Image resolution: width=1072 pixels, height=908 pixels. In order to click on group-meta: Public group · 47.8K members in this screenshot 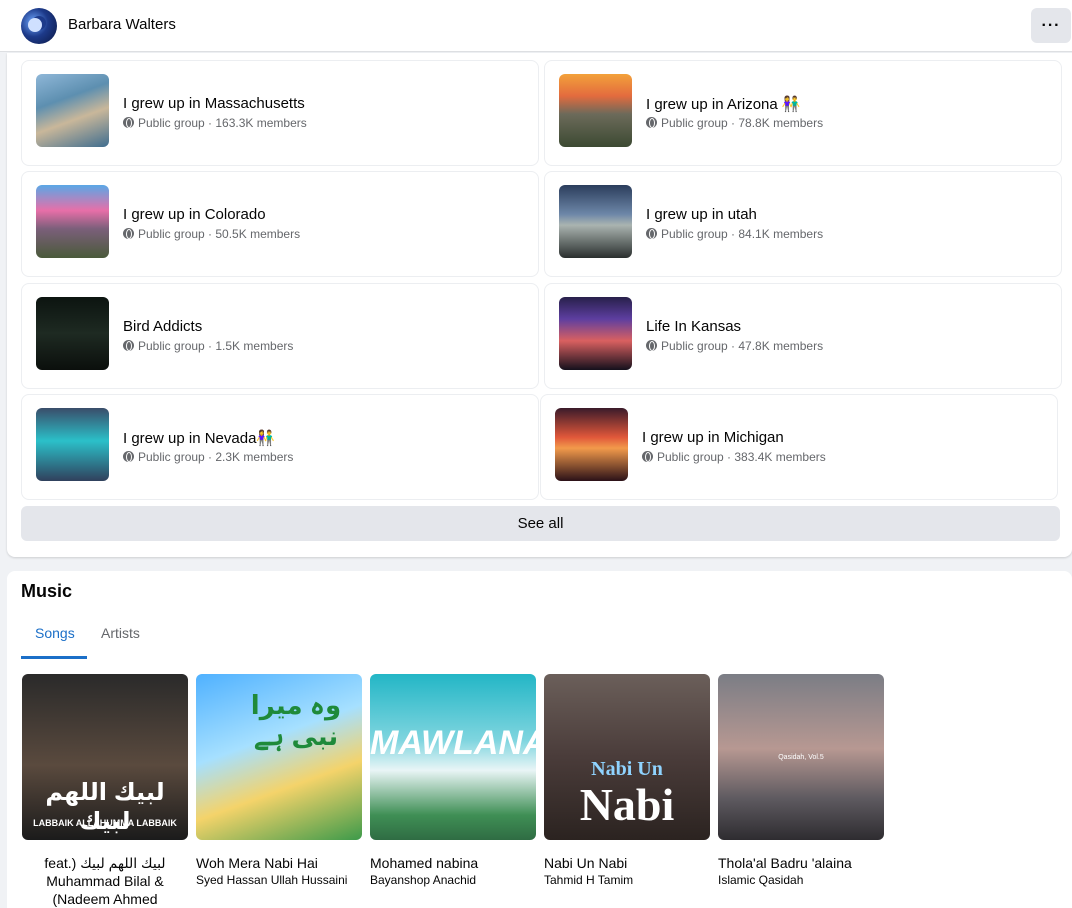, I will do `click(734, 346)`.